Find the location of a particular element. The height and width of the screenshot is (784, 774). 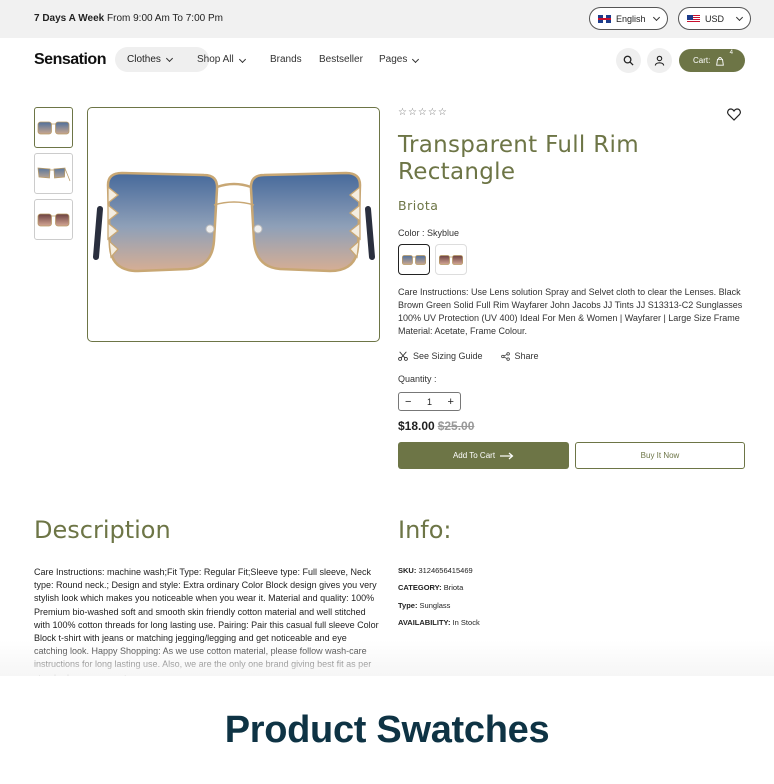

product-links: See Sizing Guide Share is located at coordinates (468, 356).